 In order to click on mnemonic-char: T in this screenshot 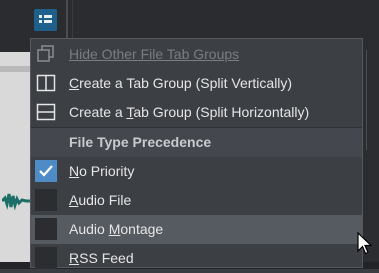, I will do `click(130, 112)`.